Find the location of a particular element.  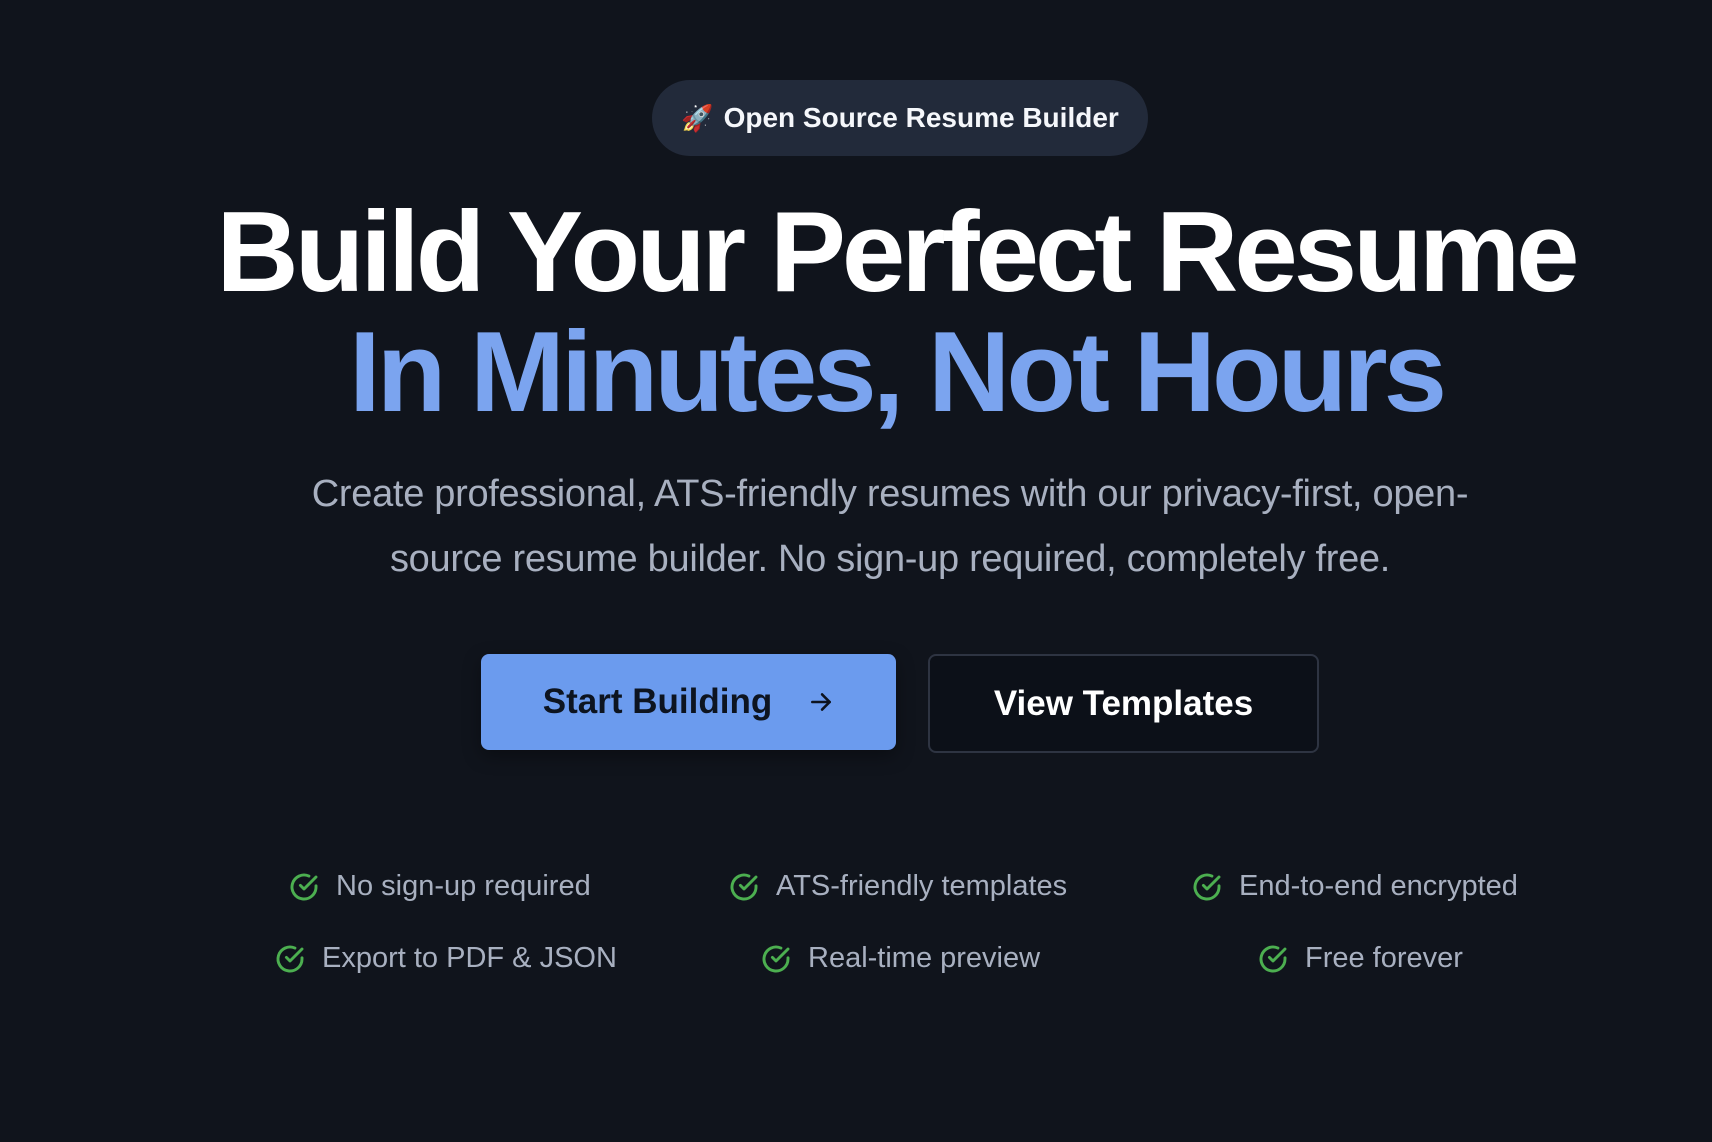

open-source-badge: 🚀 Open Source Resume Builder is located at coordinates (900, 118).